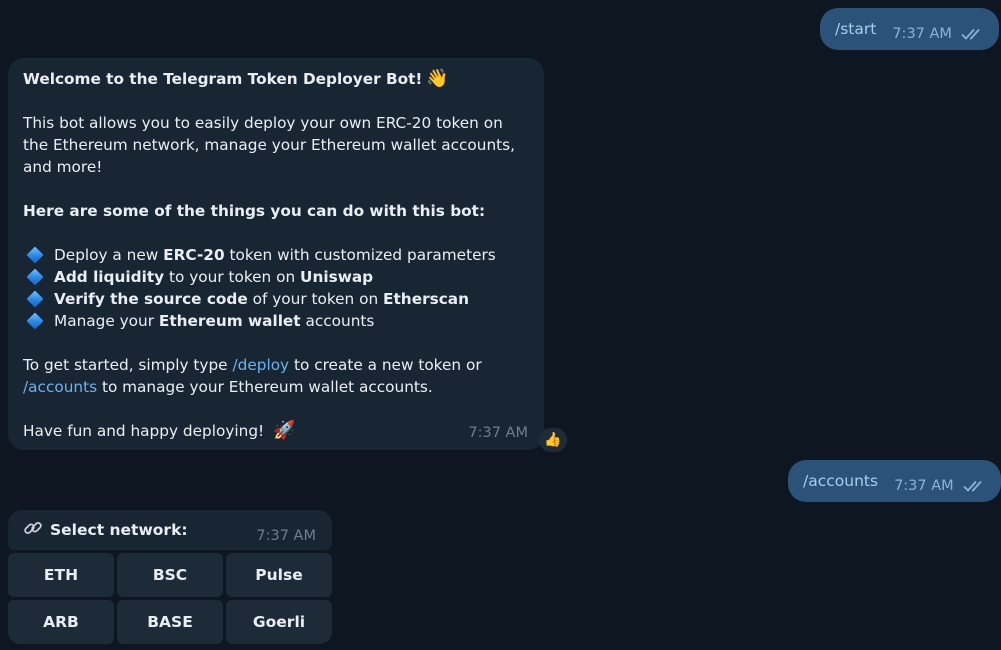 This screenshot has width=1001, height=650. Describe the element at coordinates (279, 575) in the screenshot. I see `network-button-pulse: Pulse` at that location.